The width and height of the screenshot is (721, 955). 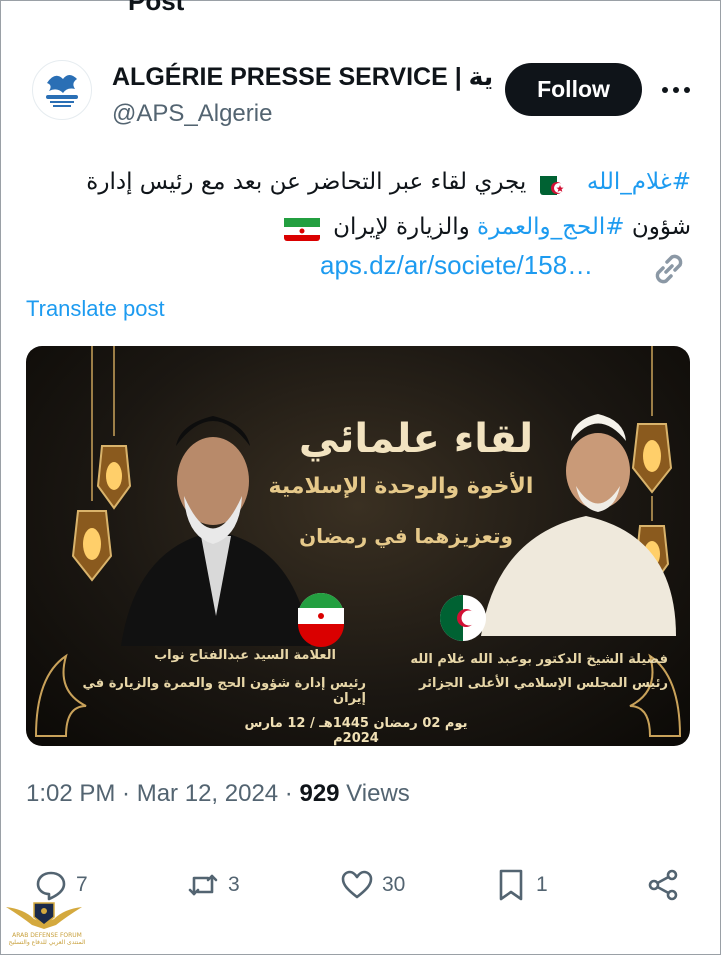 I want to click on share-icon, so click(x=663, y=885).